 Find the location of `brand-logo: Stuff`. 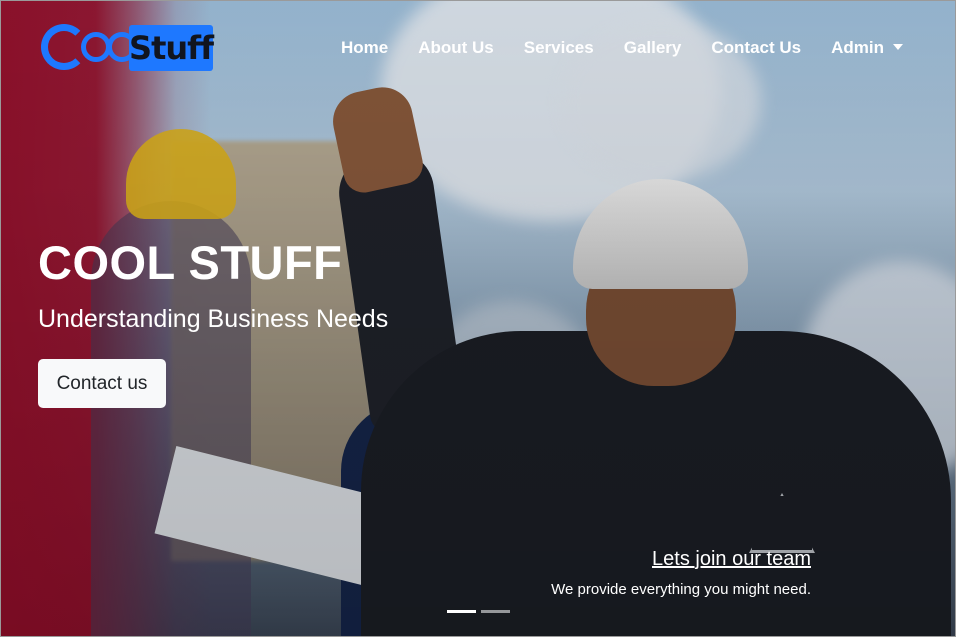

brand-logo: Stuff is located at coordinates (127, 47).